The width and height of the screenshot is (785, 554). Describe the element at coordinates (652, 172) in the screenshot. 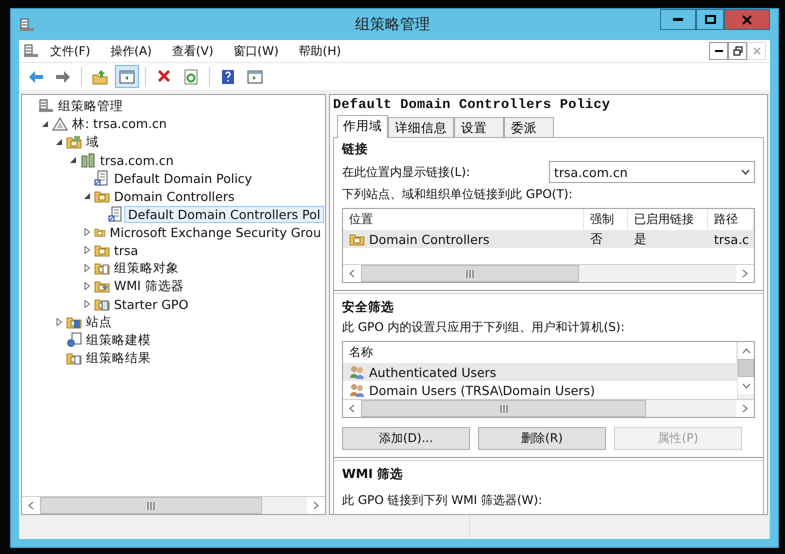

I see `location-dropdown: trsa.com.cn` at that location.